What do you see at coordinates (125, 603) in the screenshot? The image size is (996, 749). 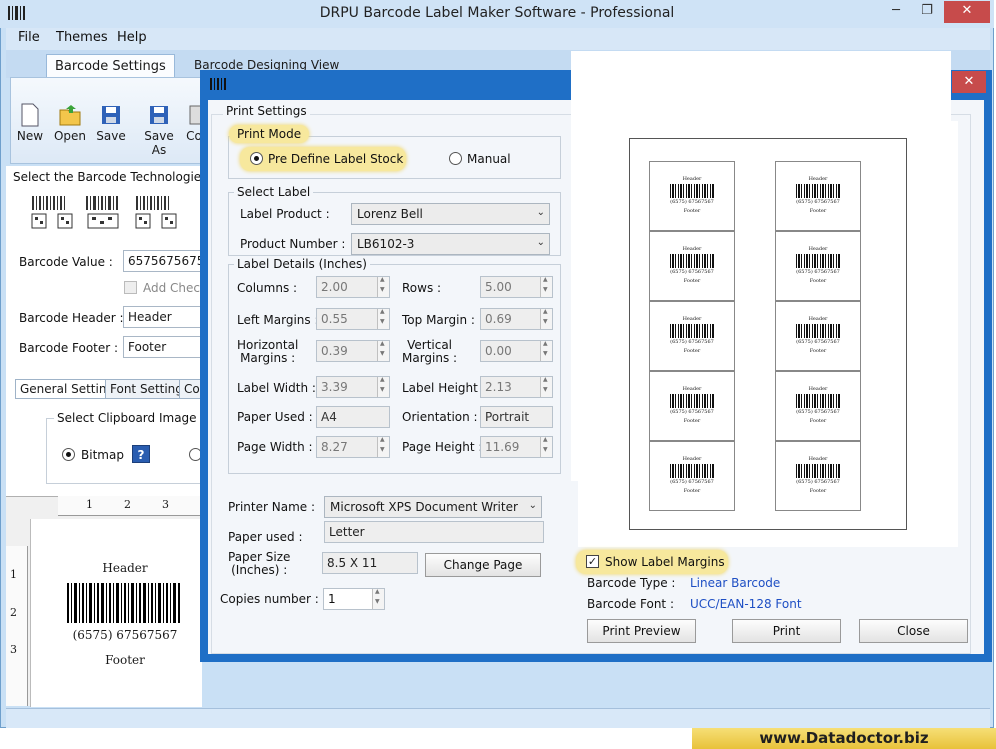 I see `canvas-barcode` at bounding box center [125, 603].